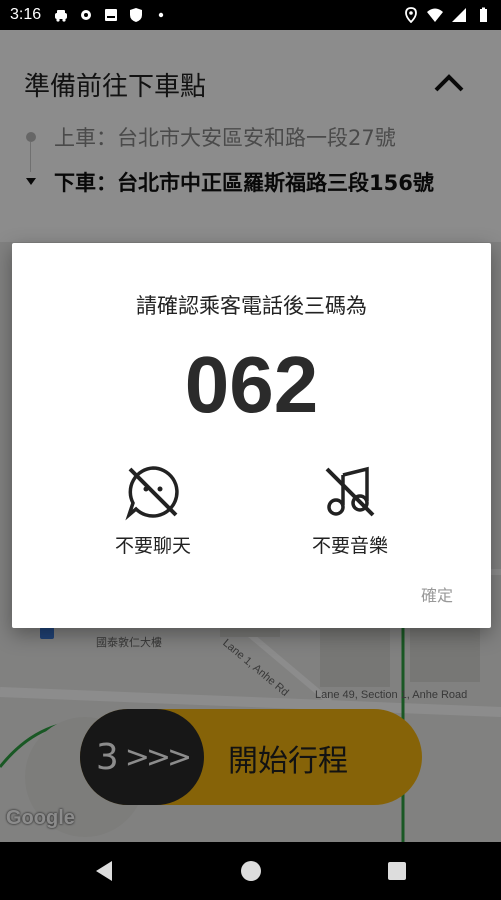 This screenshot has width=501, height=900. I want to click on status-bar: 3:16, so click(250, 15).